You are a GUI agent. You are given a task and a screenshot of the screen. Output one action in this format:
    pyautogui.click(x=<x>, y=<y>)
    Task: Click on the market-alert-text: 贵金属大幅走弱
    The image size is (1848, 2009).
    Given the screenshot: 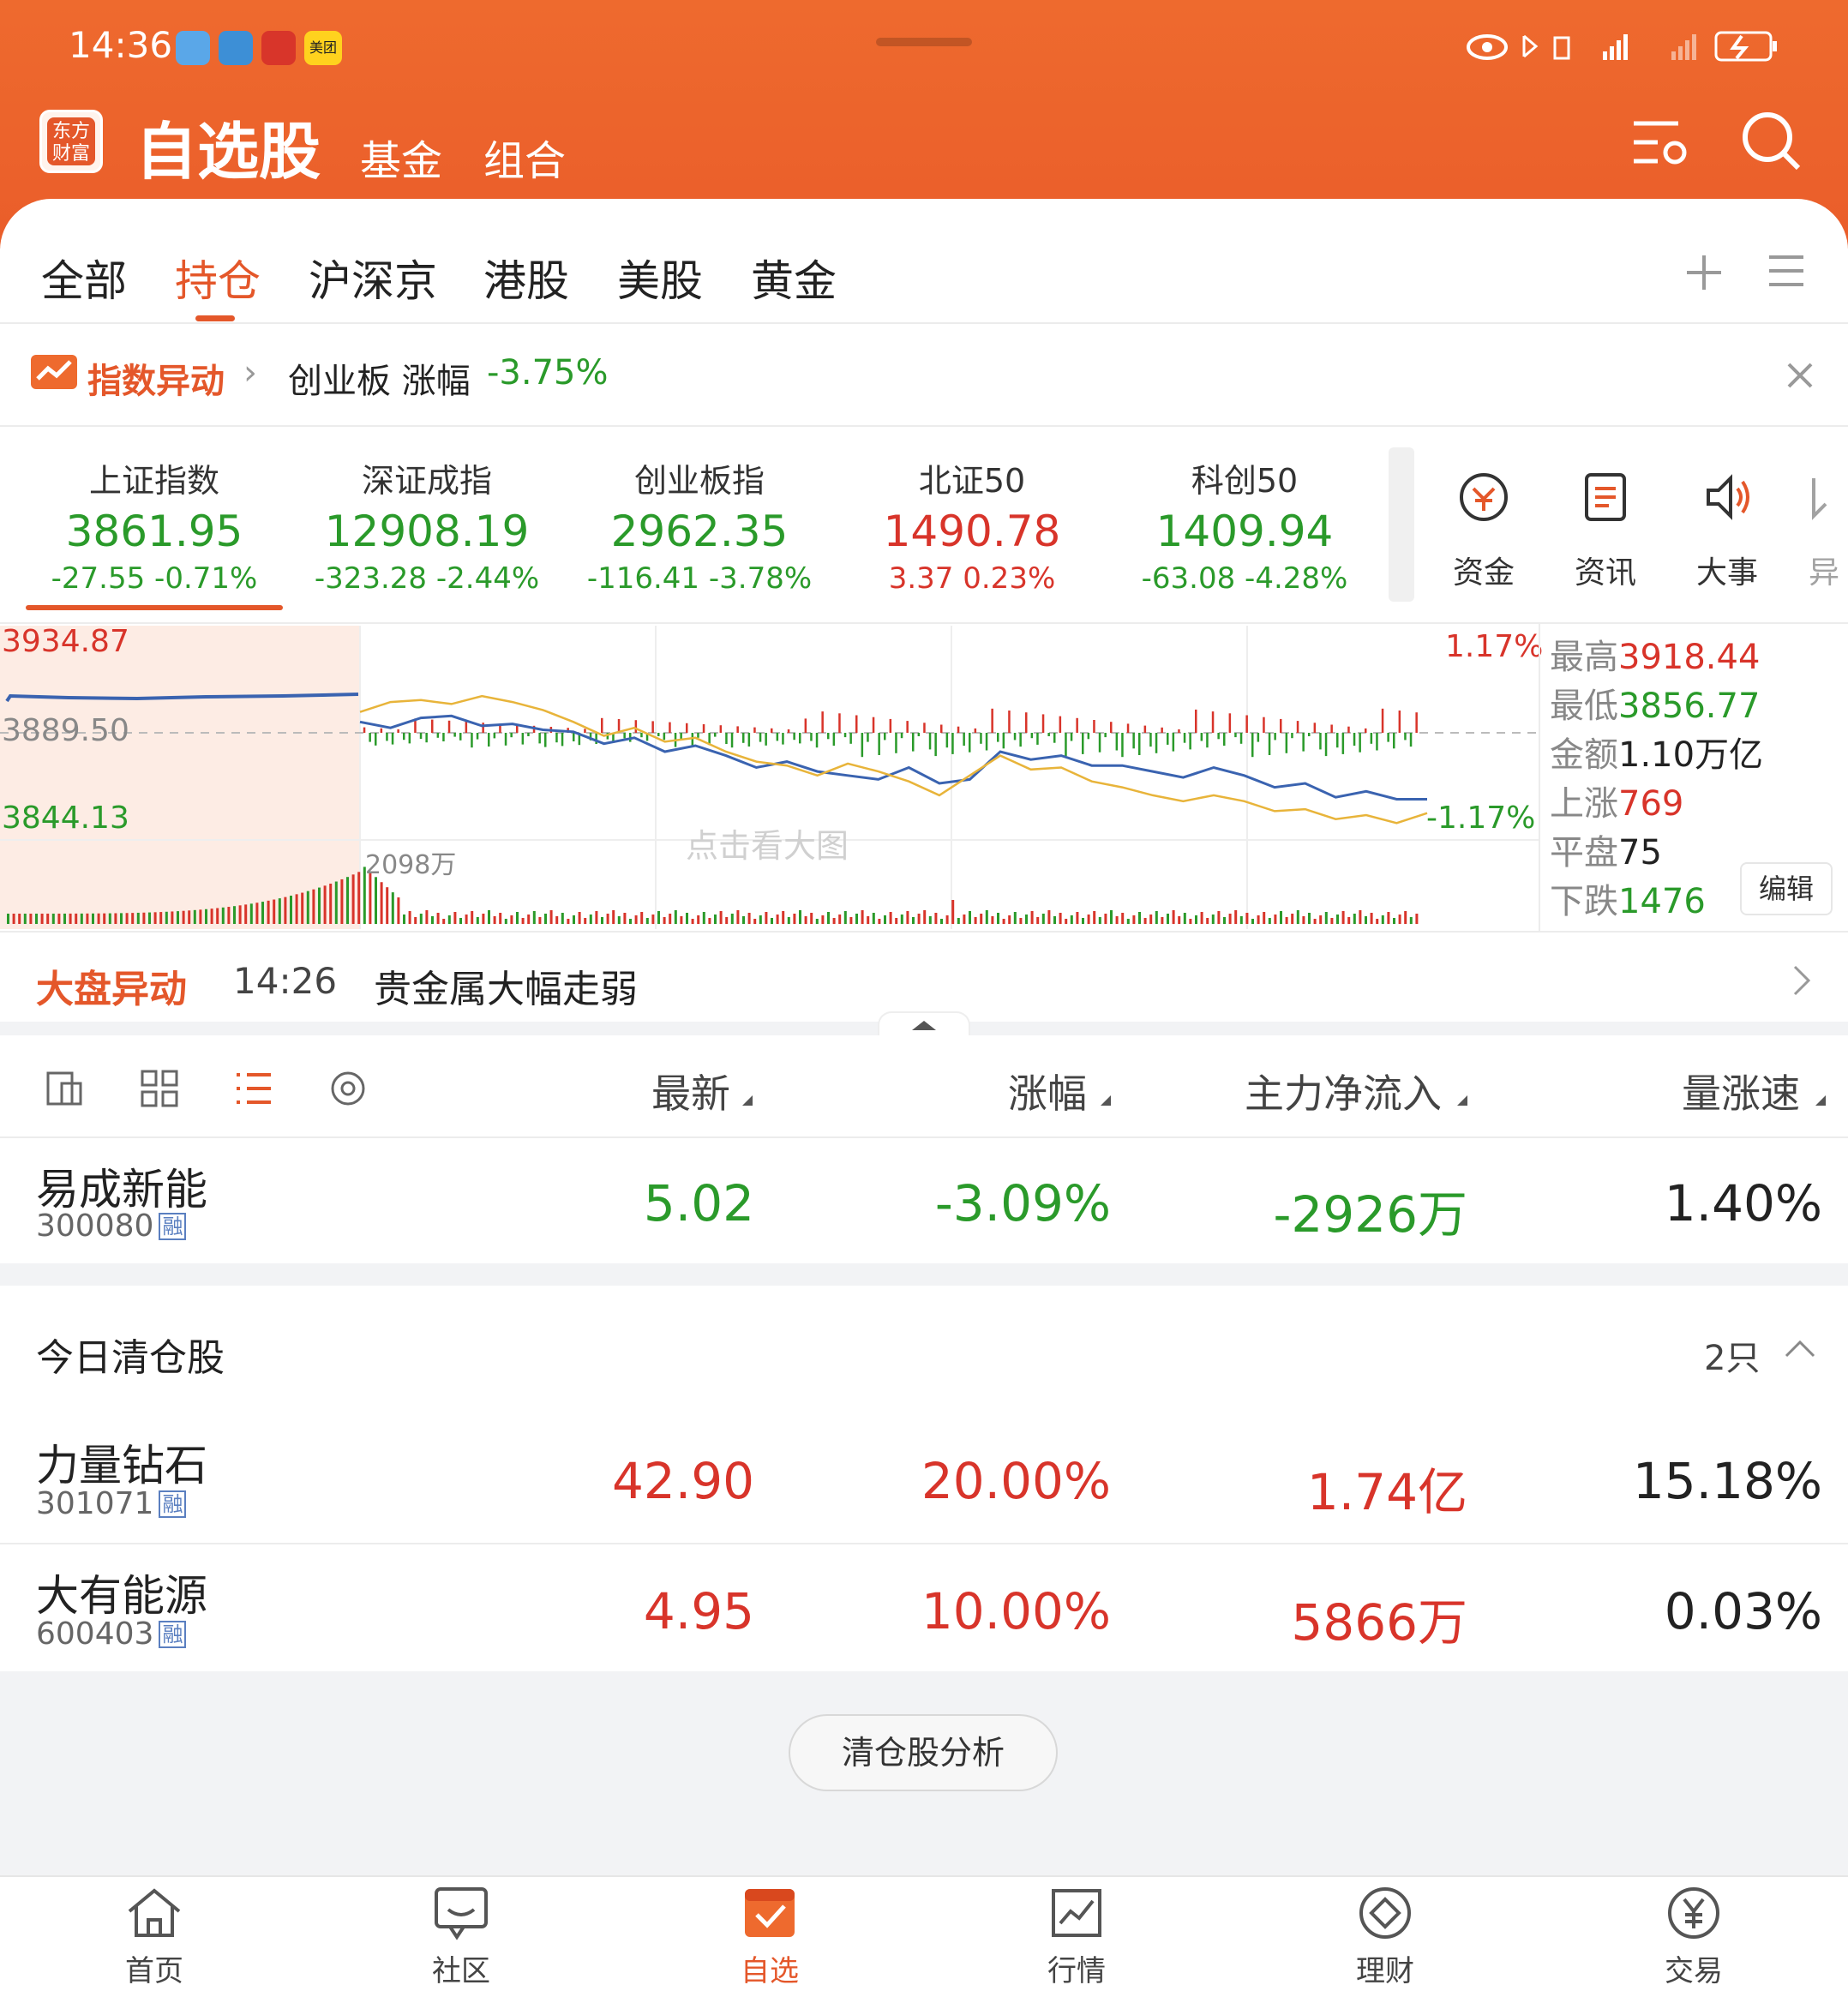 What is the action you would take?
    pyautogui.click(x=506, y=985)
    